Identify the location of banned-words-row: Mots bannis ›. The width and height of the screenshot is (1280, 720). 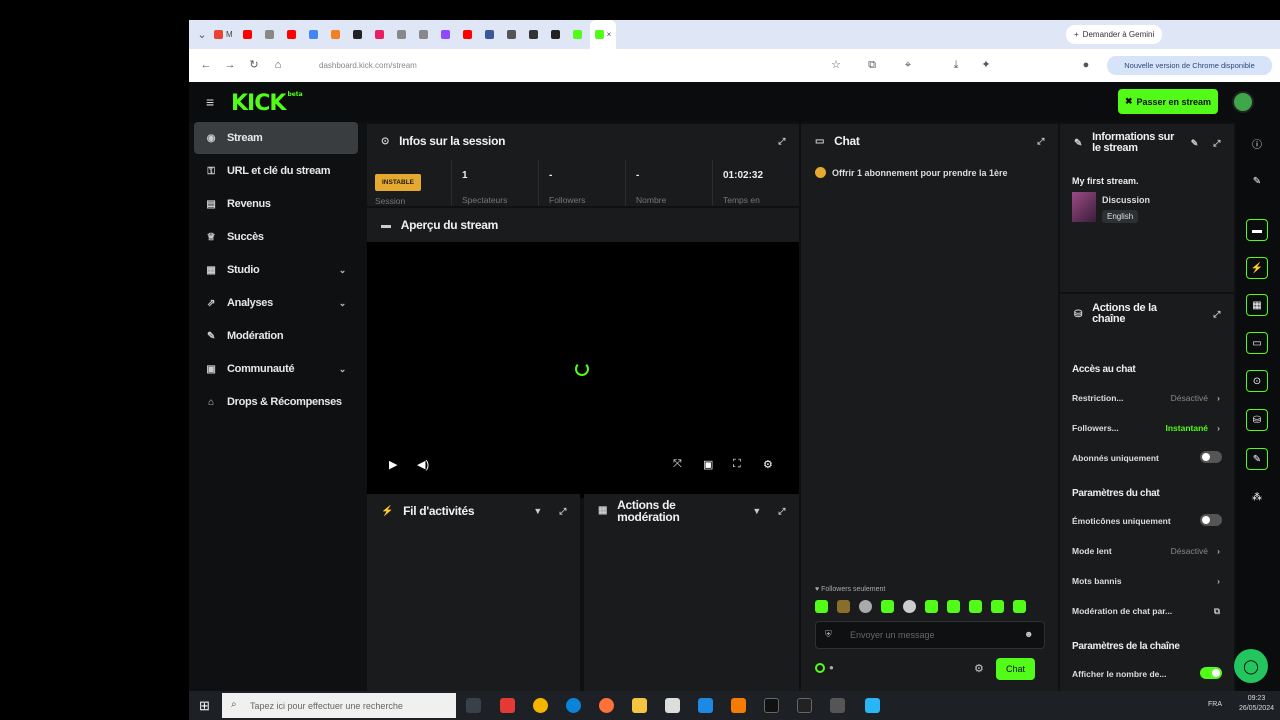
(1147, 581).